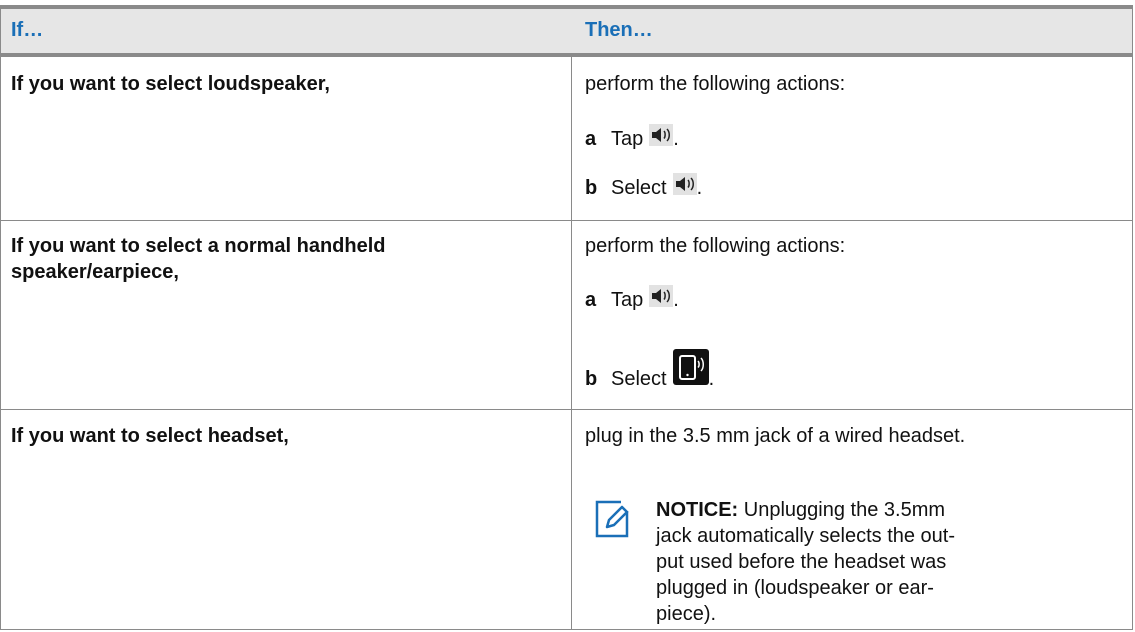 The image size is (1135, 632). Describe the element at coordinates (571, 343) in the screenshot. I see `column-divider` at that location.